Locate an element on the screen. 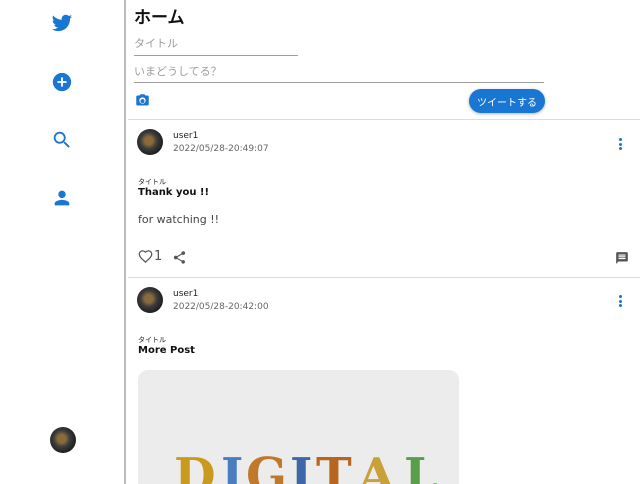  person-icon is located at coordinates (62, 198).